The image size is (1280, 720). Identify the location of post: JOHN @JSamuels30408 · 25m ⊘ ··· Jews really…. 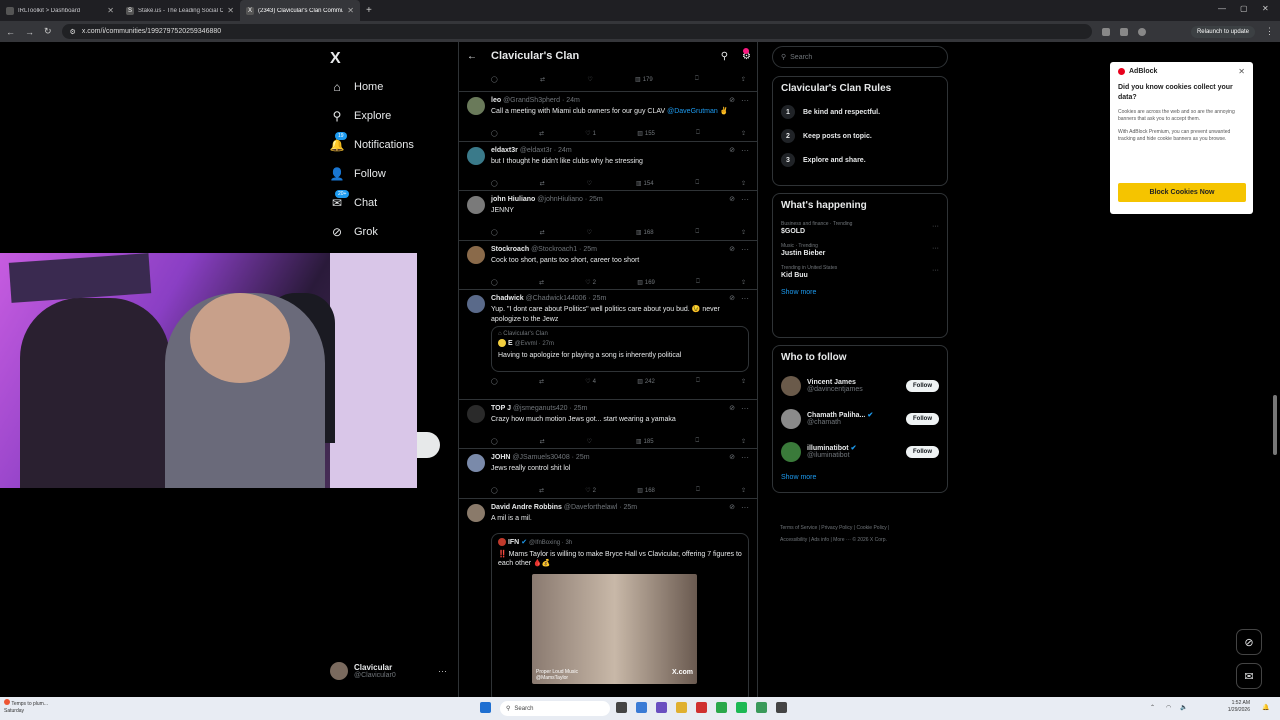
(608, 473).